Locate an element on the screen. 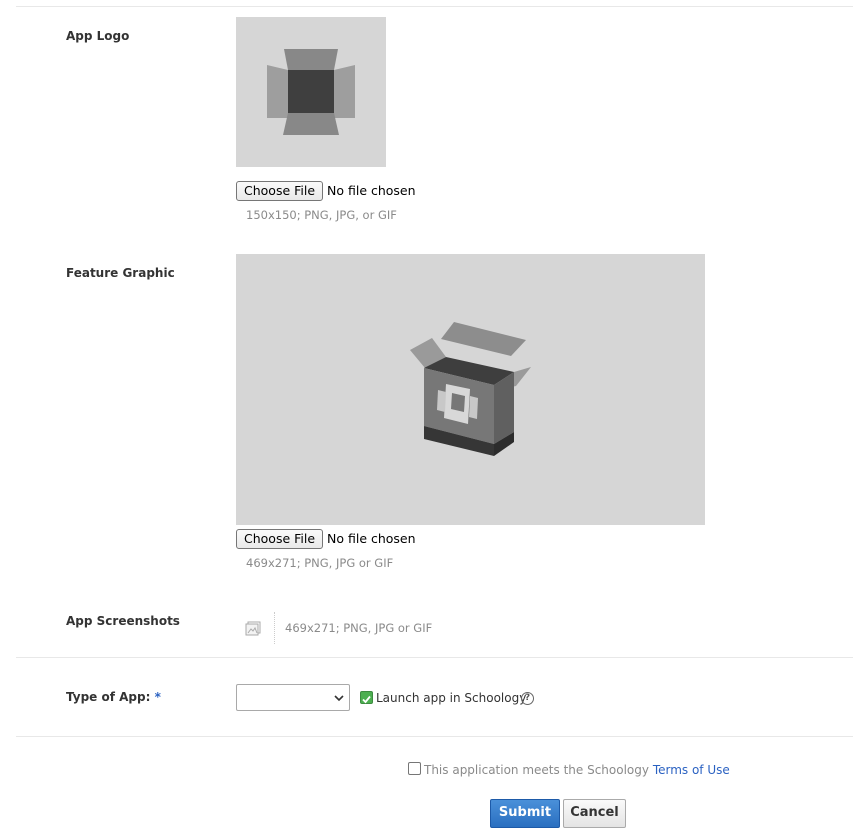  terms-of-use-link: Terms of Use is located at coordinates (691, 770).